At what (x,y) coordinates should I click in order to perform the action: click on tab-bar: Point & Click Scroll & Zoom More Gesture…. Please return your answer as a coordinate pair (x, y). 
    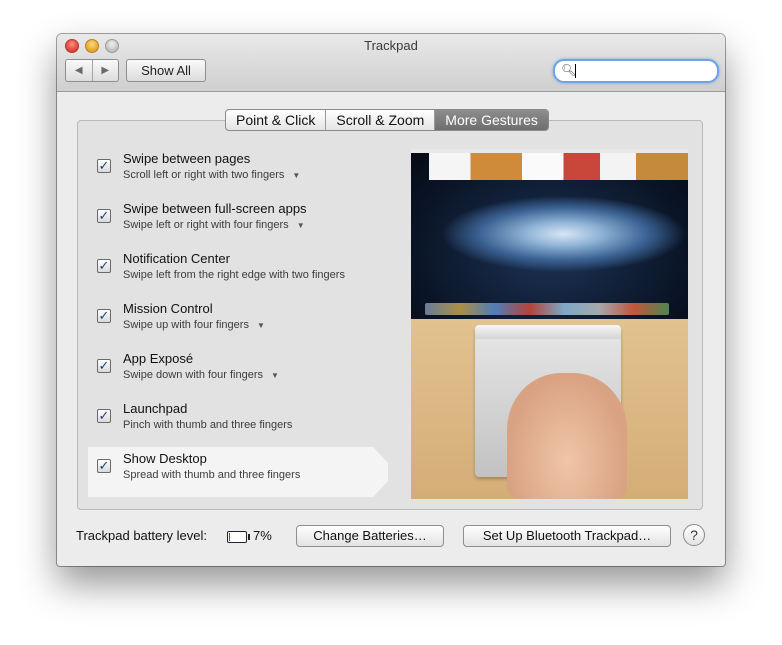
    Looking at the image, I should click on (387, 120).